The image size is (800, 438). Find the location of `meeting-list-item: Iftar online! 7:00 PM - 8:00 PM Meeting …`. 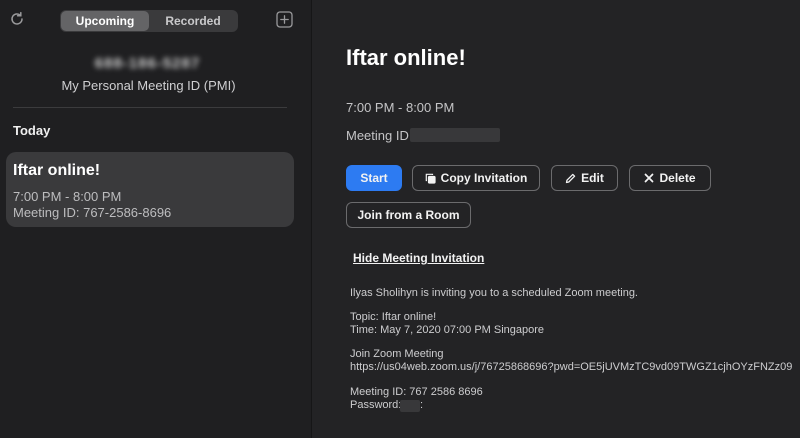

meeting-list-item: Iftar online! 7:00 PM - 8:00 PM Meeting … is located at coordinates (150, 189).